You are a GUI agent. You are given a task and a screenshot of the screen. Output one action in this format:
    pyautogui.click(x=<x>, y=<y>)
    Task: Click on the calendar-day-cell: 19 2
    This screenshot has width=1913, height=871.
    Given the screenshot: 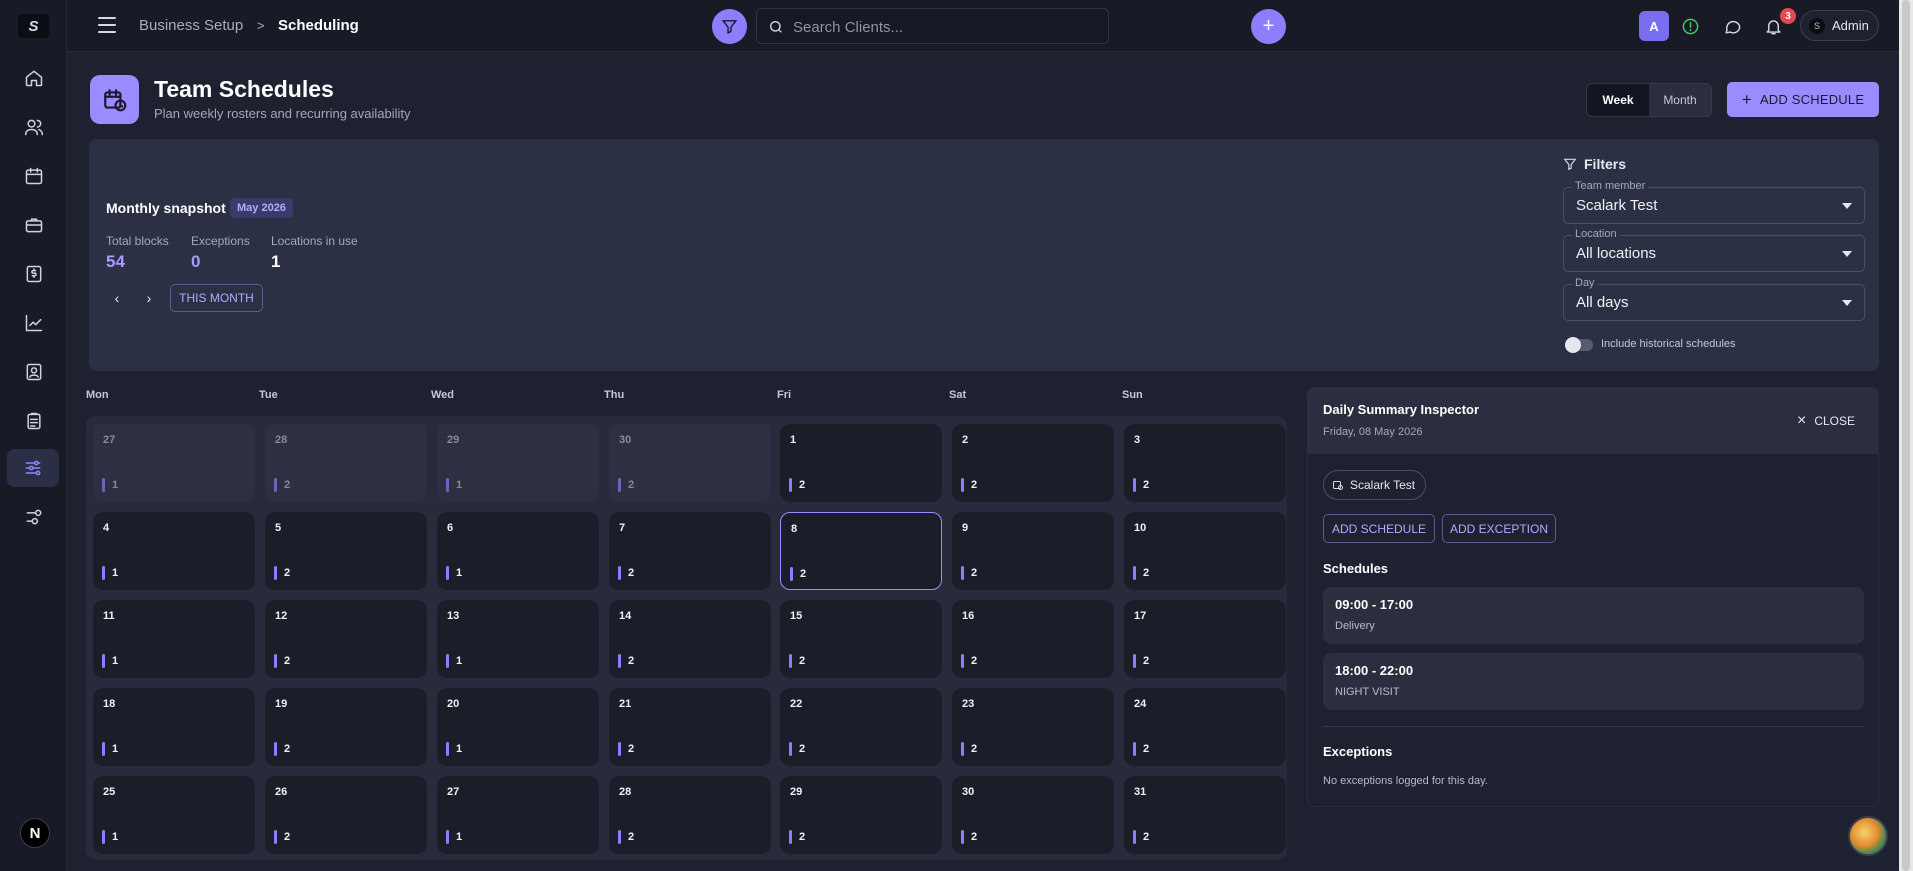 What is the action you would take?
    pyautogui.click(x=346, y=727)
    